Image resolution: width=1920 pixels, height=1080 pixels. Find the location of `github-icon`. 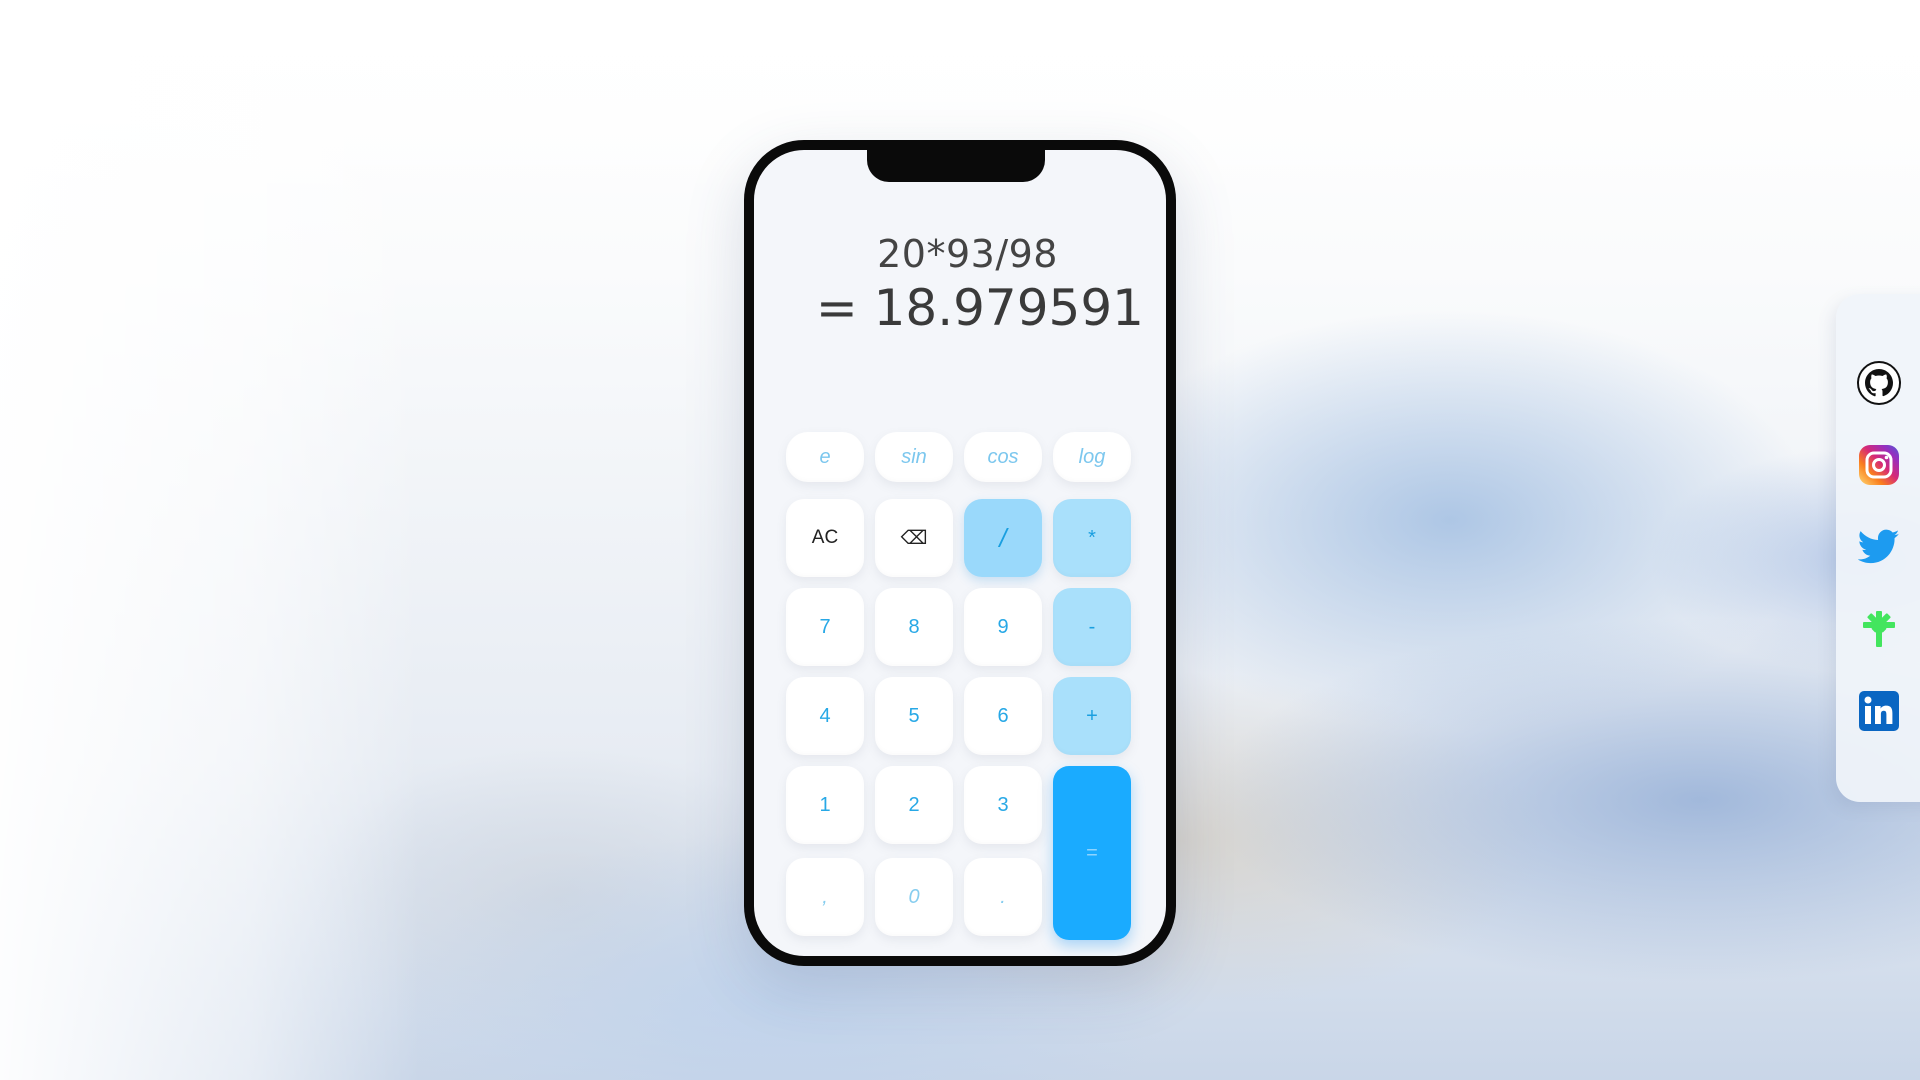

github-icon is located at coordinates (1879, 383).